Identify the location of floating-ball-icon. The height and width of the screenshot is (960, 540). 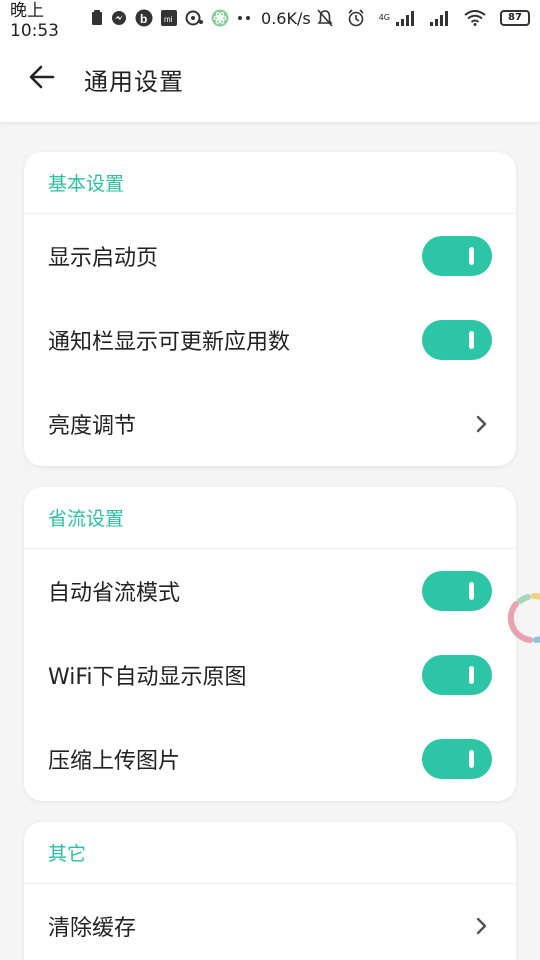
(523, 618).